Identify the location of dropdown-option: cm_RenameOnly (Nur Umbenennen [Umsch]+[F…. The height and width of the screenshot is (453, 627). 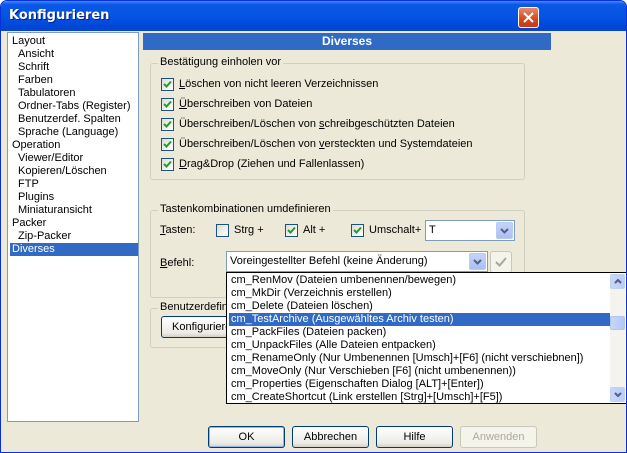
(420, 358).